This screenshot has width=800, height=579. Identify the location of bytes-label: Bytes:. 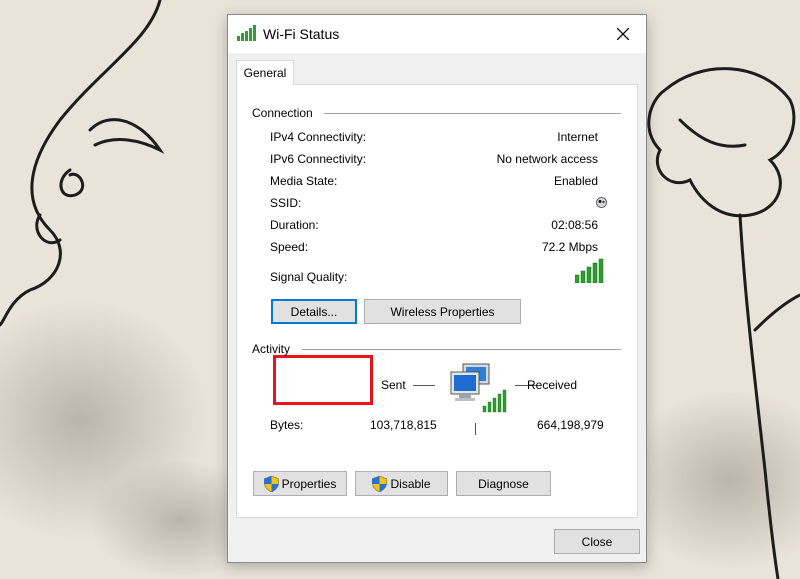
(287, 425).